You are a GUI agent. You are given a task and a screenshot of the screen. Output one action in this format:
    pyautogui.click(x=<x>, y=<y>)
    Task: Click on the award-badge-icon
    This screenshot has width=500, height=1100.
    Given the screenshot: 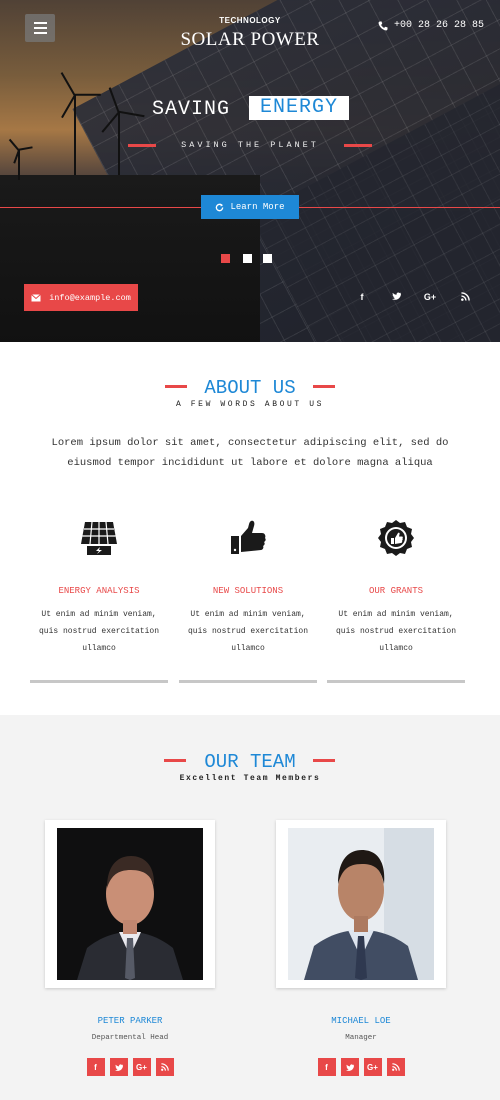 What is the action you would take?
    pyautogui.click(x=396, y=538)
    